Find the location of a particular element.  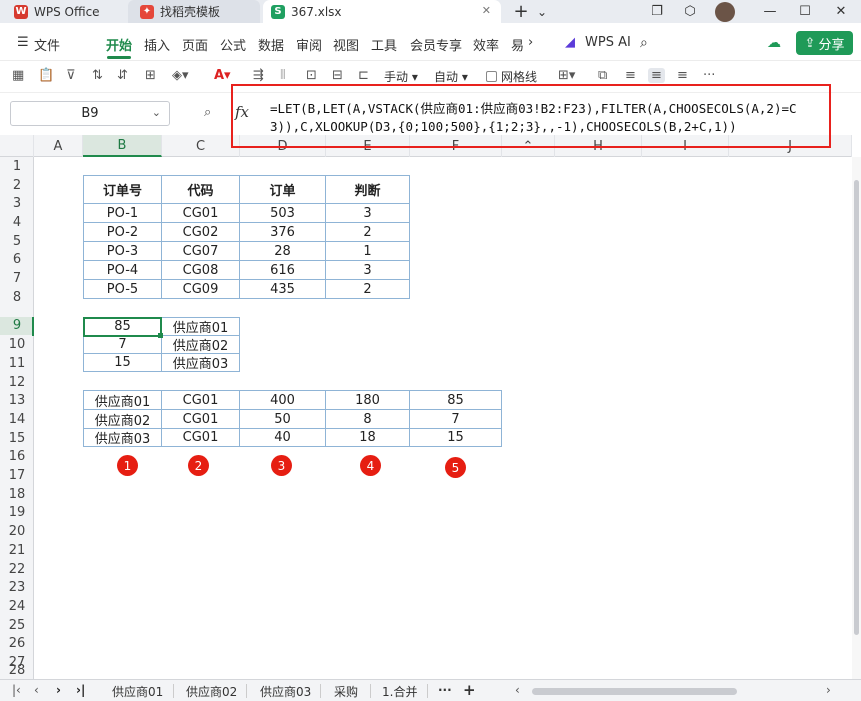

sheet-tab: 供应商01 is located at coordinates (137, 691).